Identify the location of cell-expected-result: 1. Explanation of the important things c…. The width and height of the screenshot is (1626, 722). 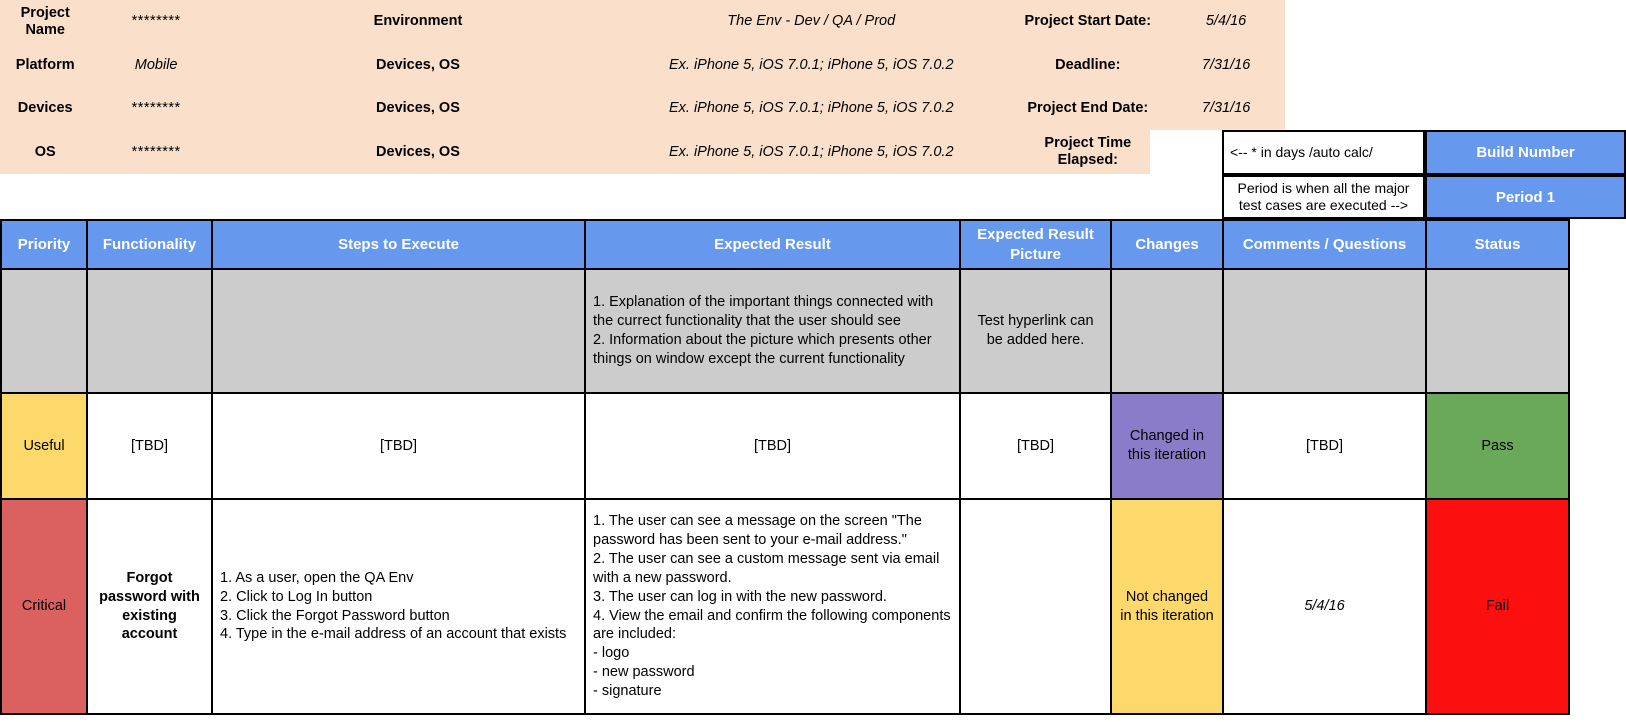
(772, 331).